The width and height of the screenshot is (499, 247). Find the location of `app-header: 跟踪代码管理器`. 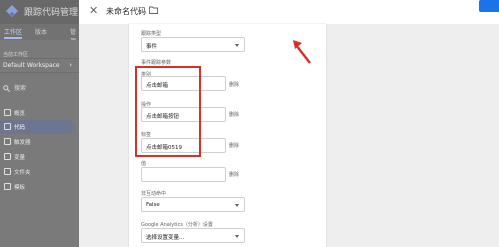

app-header: 跟踪代码管理器 is located at coordinates (39, 12).